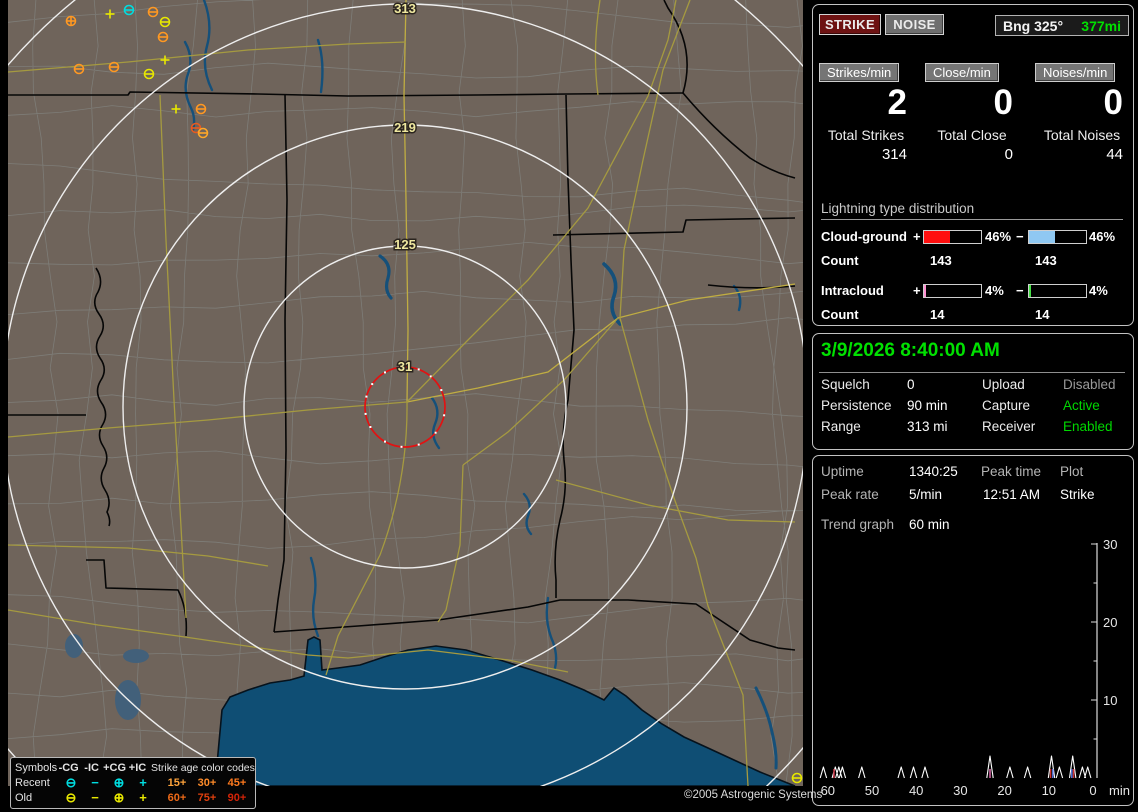 This screenshot has height=812, width=1138. Describe the element at coordinates (1114, 154) in the screenshot. I see `total-noises-value: 44` at that location.